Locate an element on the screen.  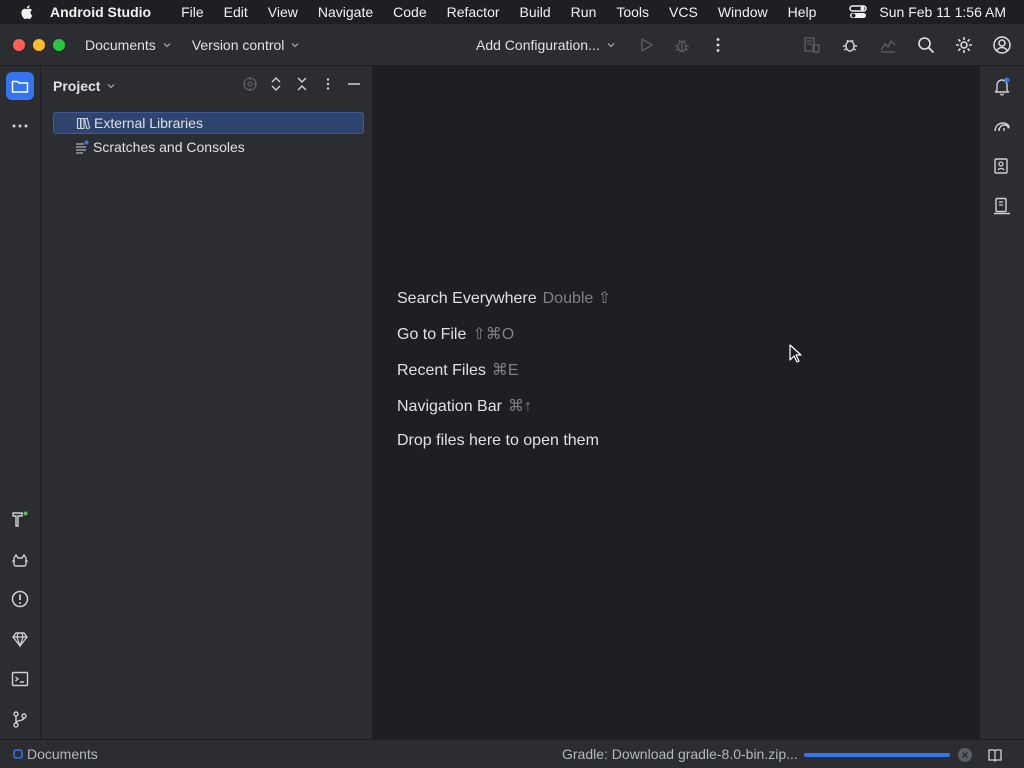
debug-icon is located at coordinates (682, 45).